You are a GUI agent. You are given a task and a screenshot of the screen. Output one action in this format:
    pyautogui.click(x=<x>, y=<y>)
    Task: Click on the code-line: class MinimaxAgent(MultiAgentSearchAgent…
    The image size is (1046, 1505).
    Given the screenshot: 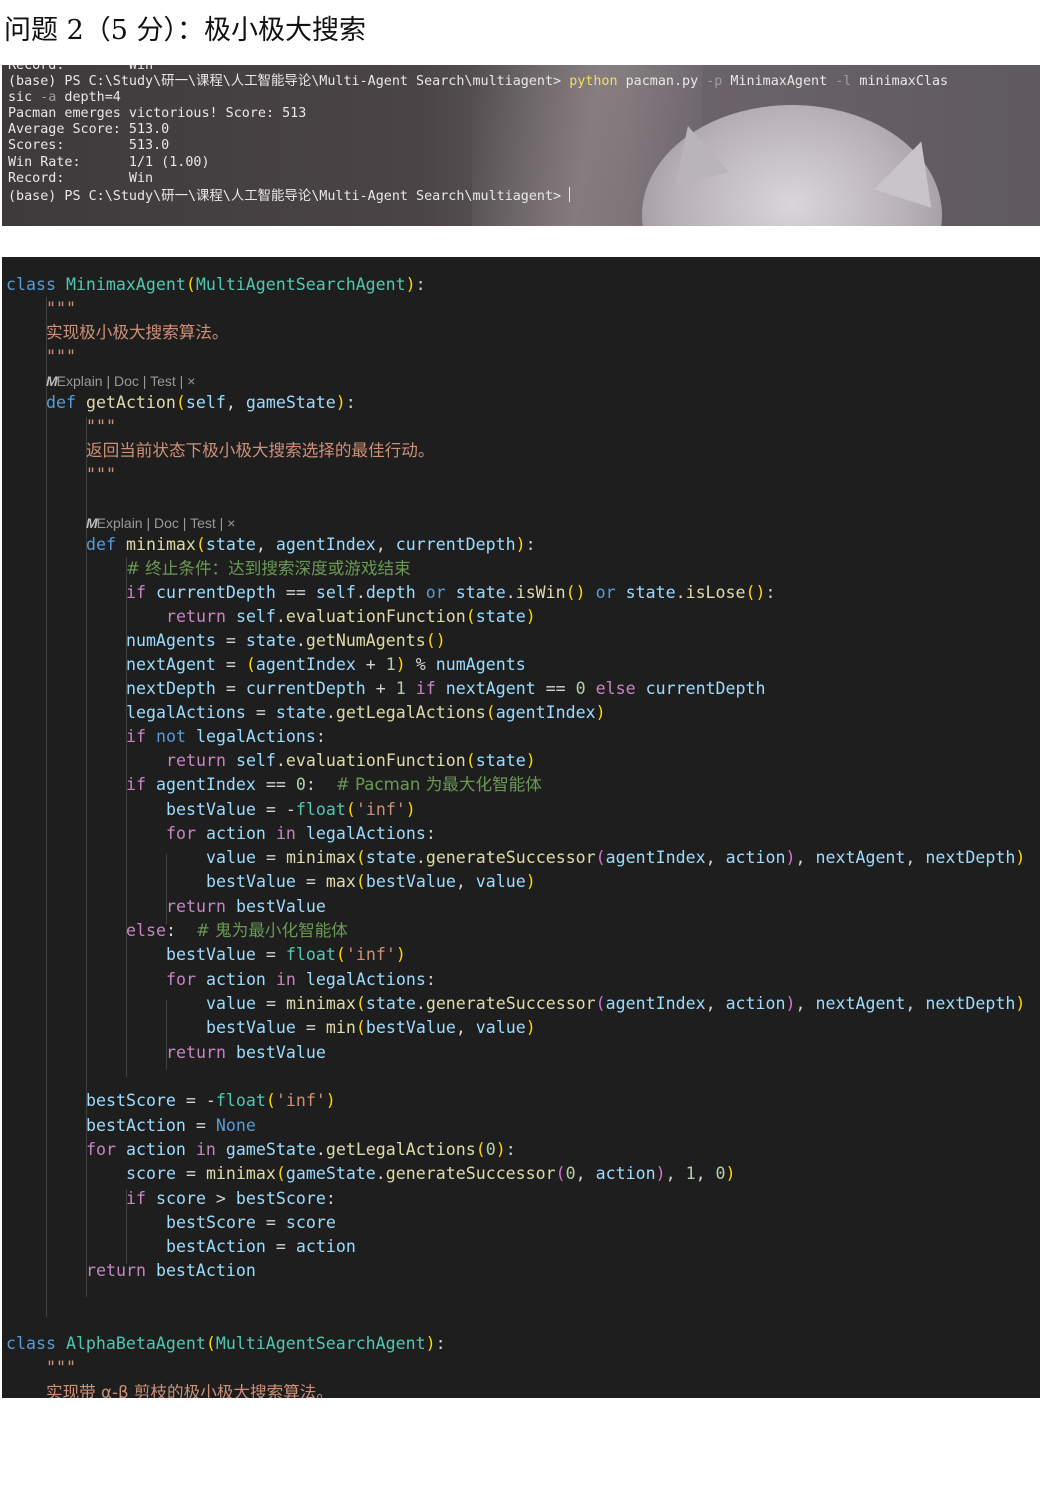 What is the action you would take?
    pyautogui.click(x=216, y=284)
    